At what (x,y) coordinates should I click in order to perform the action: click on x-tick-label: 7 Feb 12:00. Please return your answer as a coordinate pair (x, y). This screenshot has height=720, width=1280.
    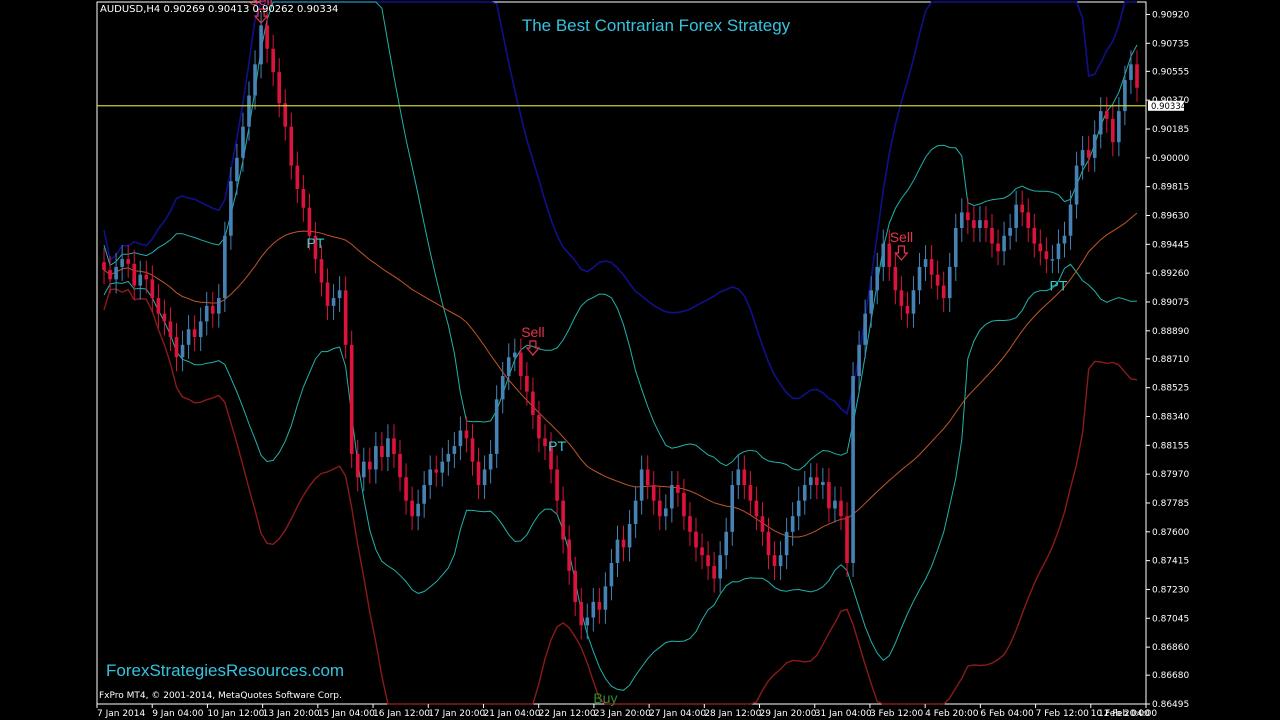
    Looking at the image, I should click on (1063, 714).